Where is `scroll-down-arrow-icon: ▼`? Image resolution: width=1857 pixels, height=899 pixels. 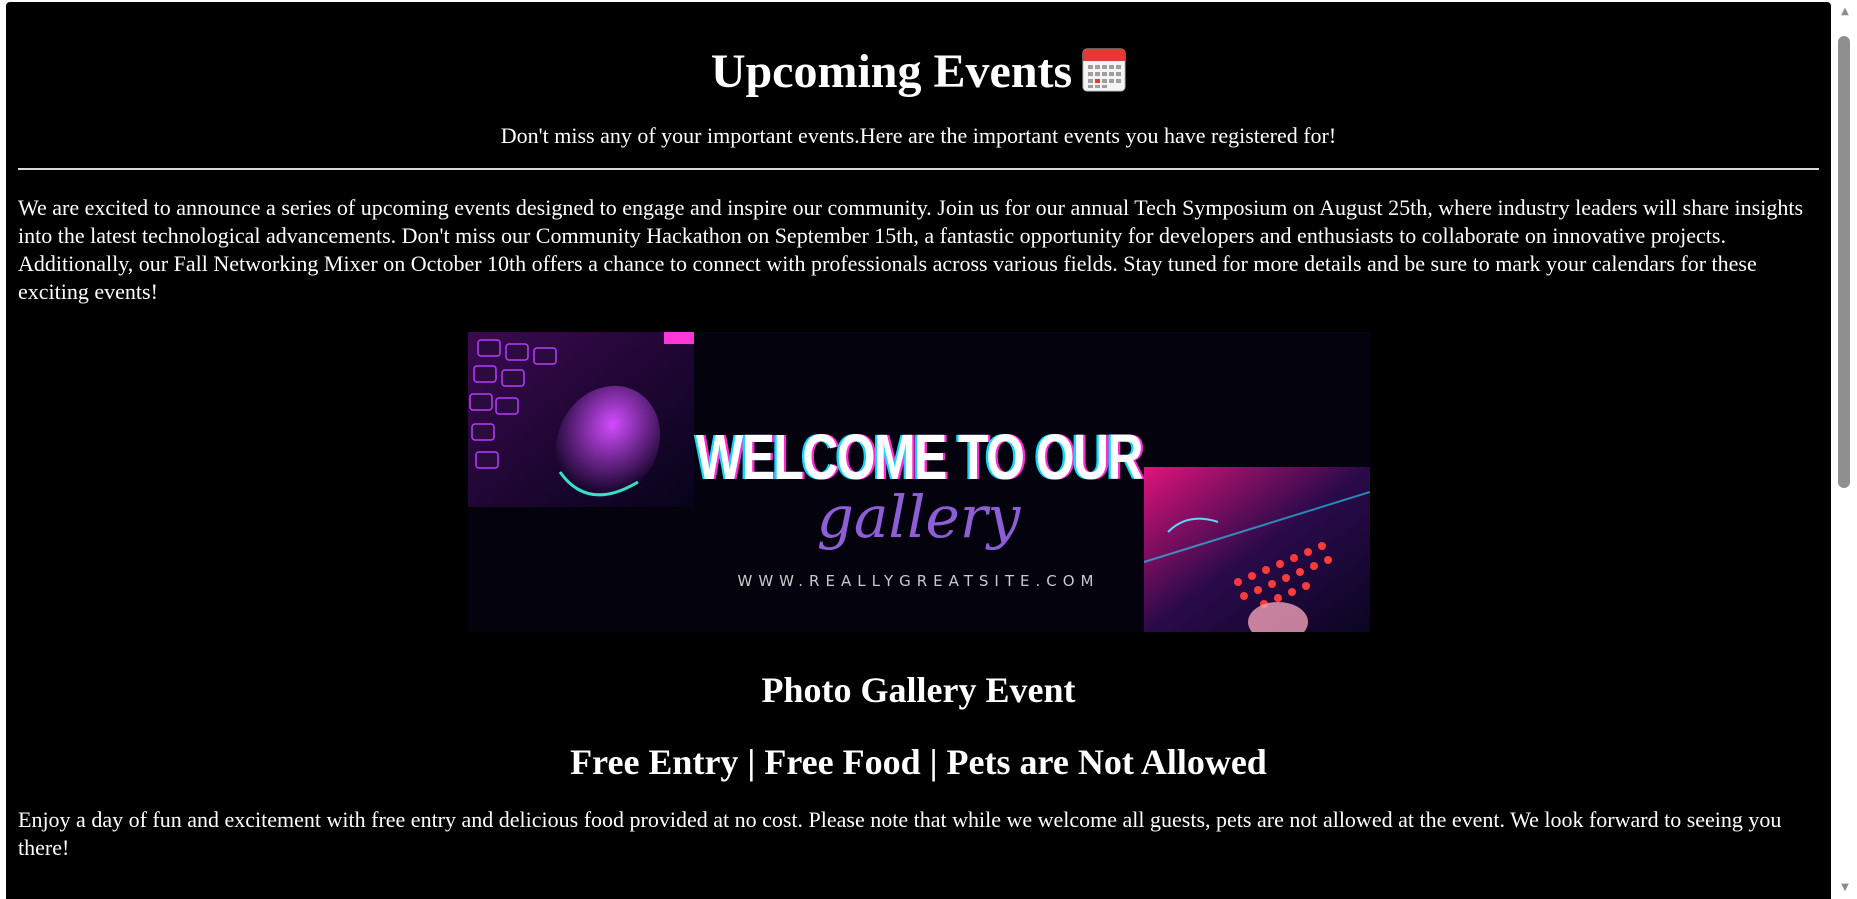
scroll-down-arrow-icon: ▼ is located at coordinates (1845, 888).